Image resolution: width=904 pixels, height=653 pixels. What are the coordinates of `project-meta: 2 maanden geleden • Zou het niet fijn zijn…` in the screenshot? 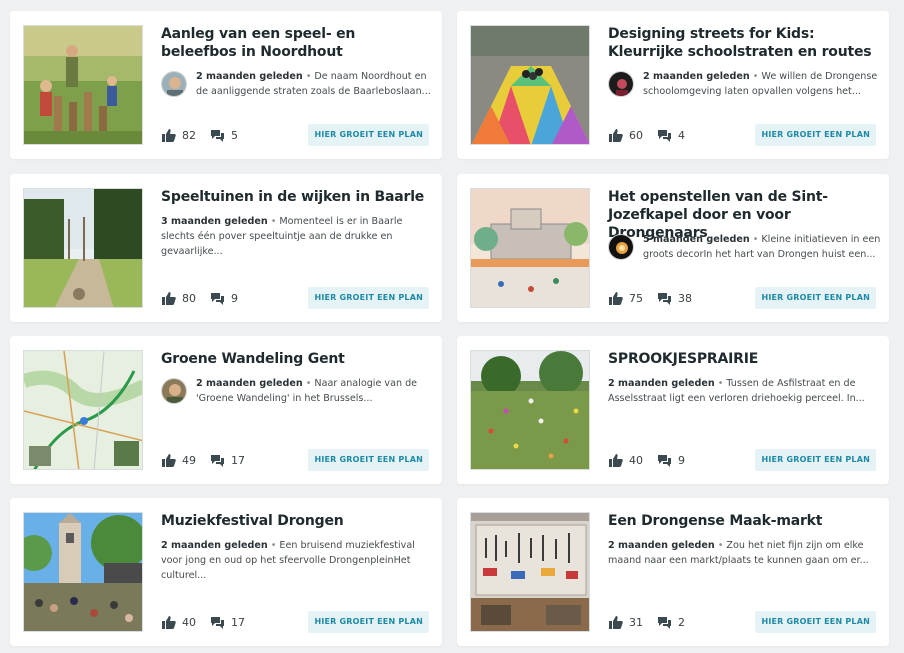 It's located at (738, 553).